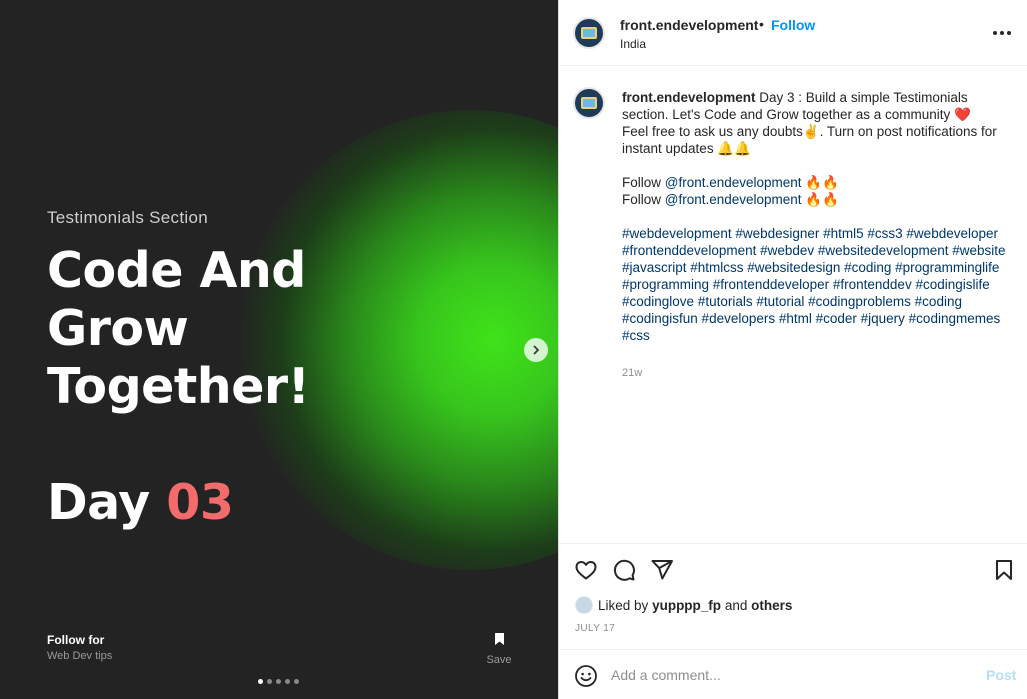 The width and height of the screenshot is (1027, 699). What do you see at coordinates (689, 25) in the screenshot?
I see `header-username: front.endevelopment` at bounding box center [689, 25].